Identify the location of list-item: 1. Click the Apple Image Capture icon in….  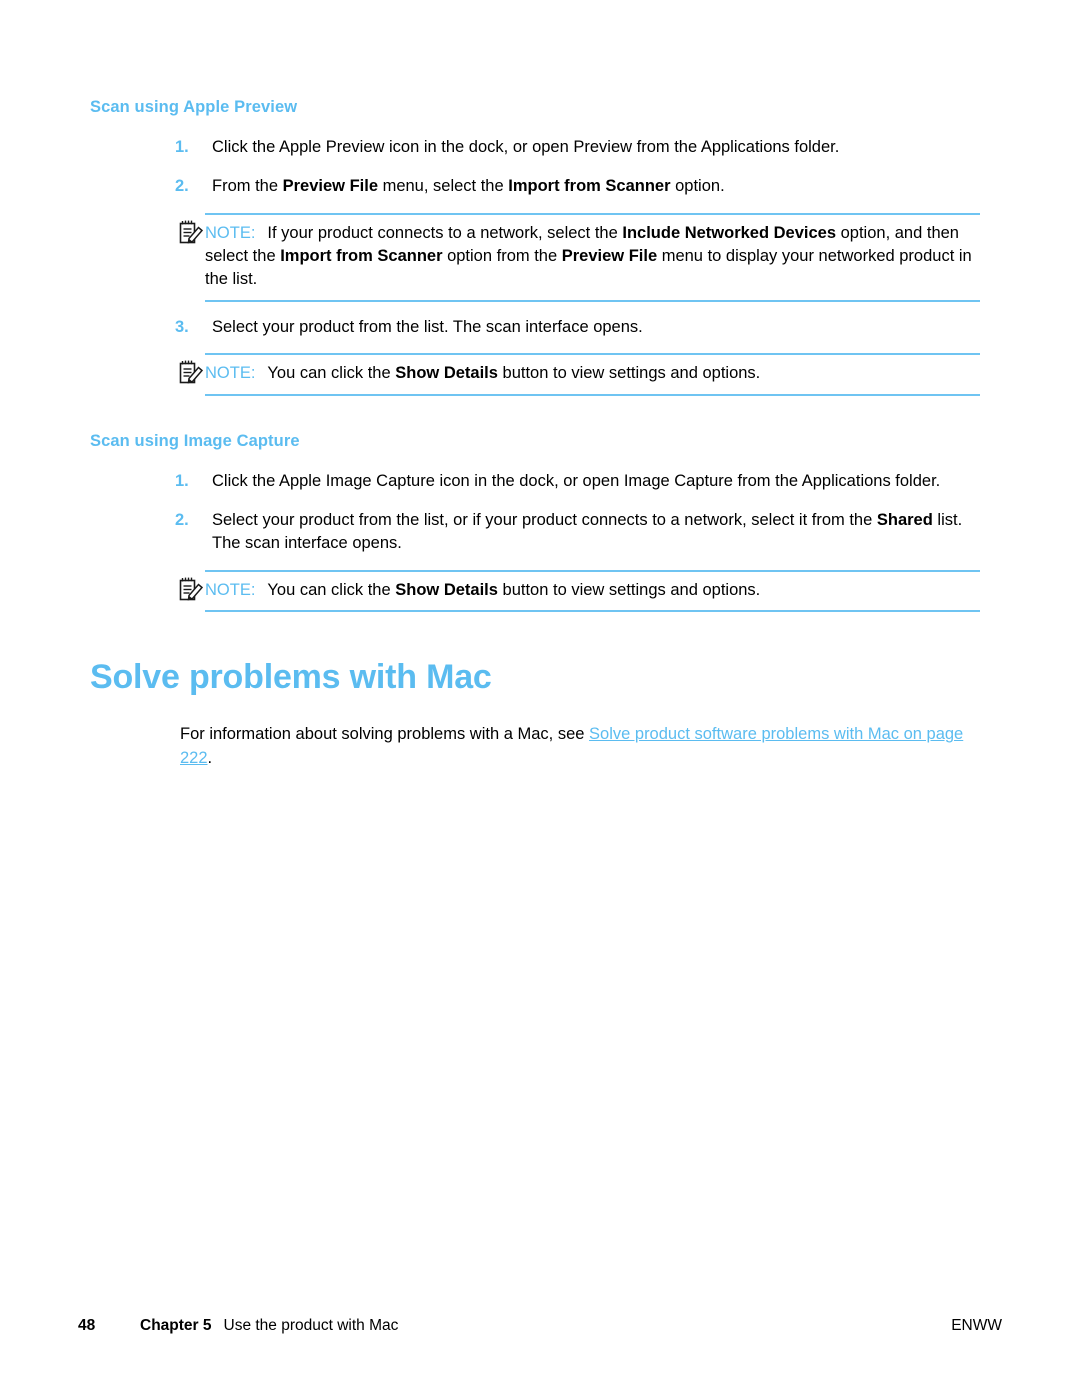
(535, 481).